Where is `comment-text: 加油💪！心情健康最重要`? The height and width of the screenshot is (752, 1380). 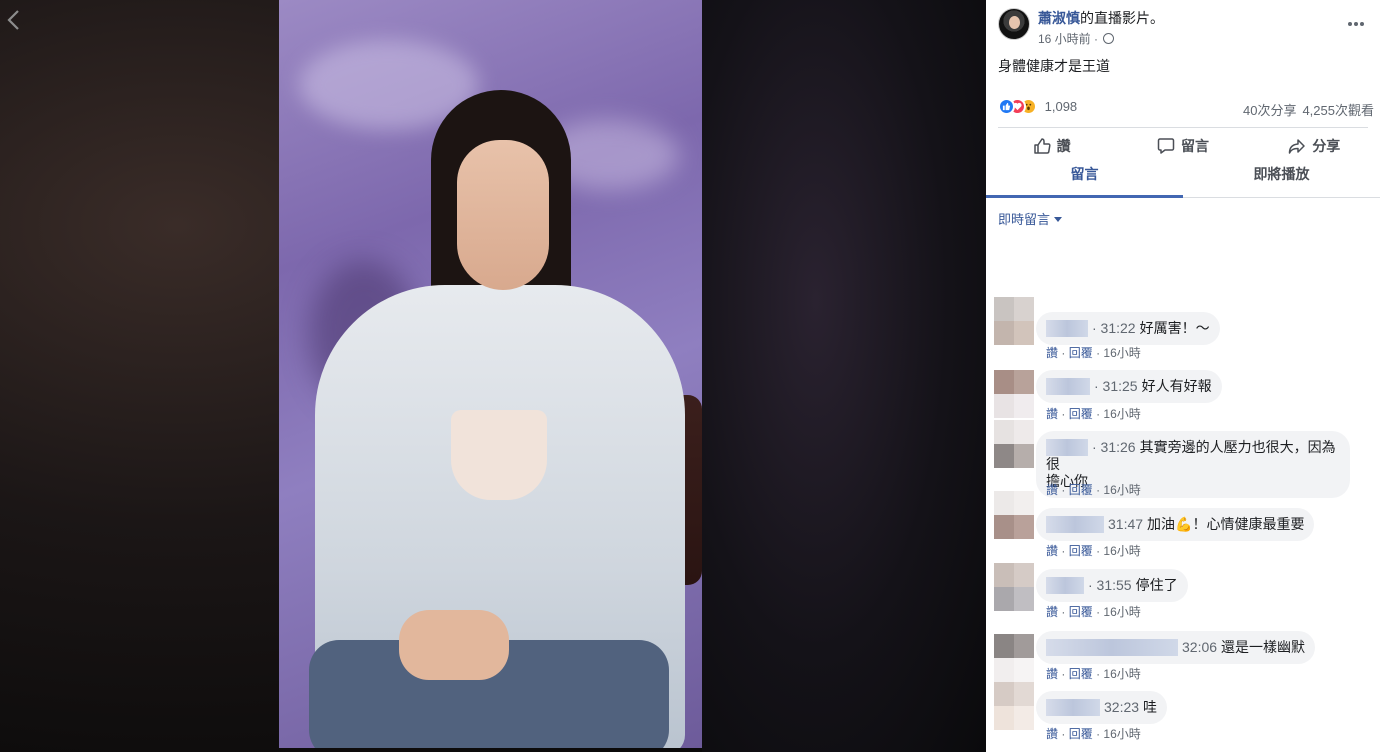
comment-text: 加油💪！心情健康最重要 is located at coordinates (1226, 524).